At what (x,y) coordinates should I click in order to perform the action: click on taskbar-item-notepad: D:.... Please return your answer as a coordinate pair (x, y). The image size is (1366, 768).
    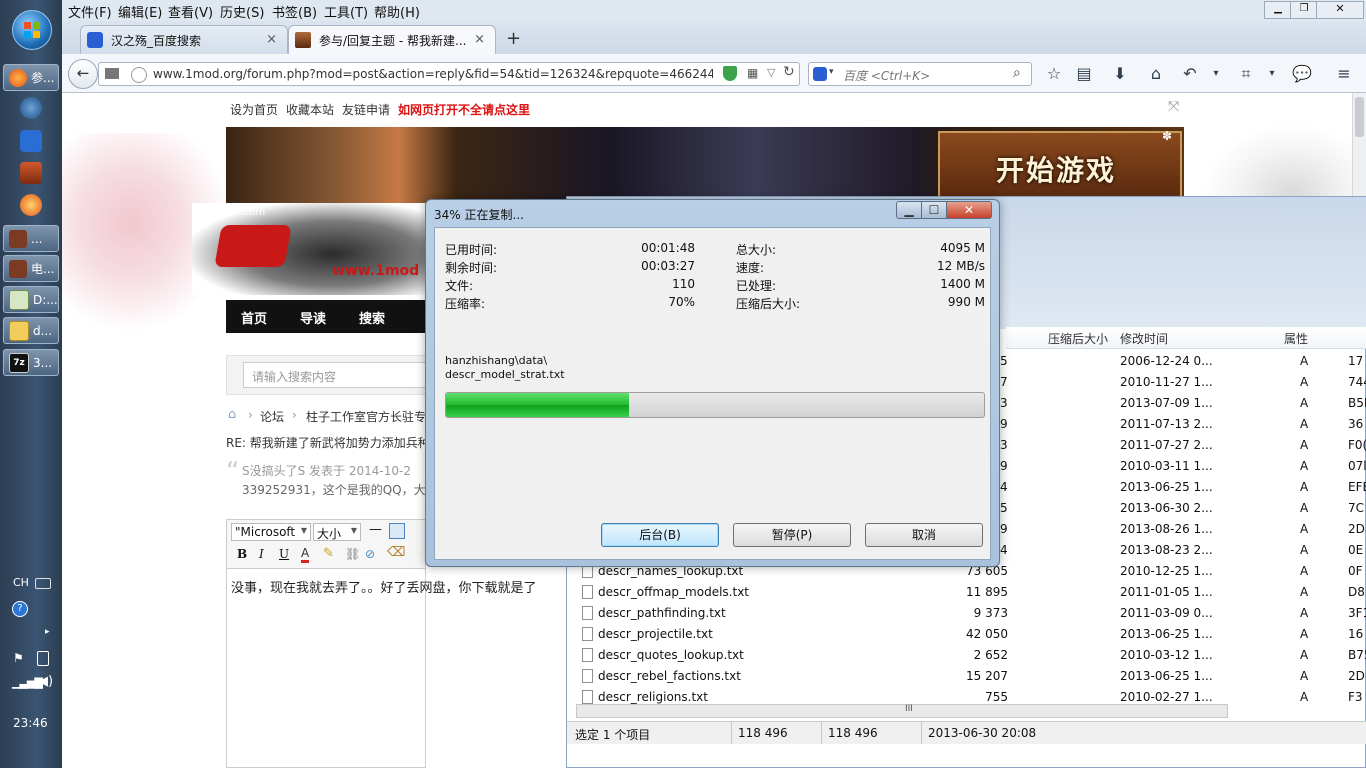
    Looking at the image, I should click on (31, 299).